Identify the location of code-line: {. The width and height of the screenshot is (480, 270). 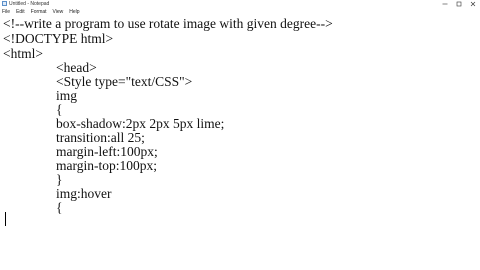
(59, 207).